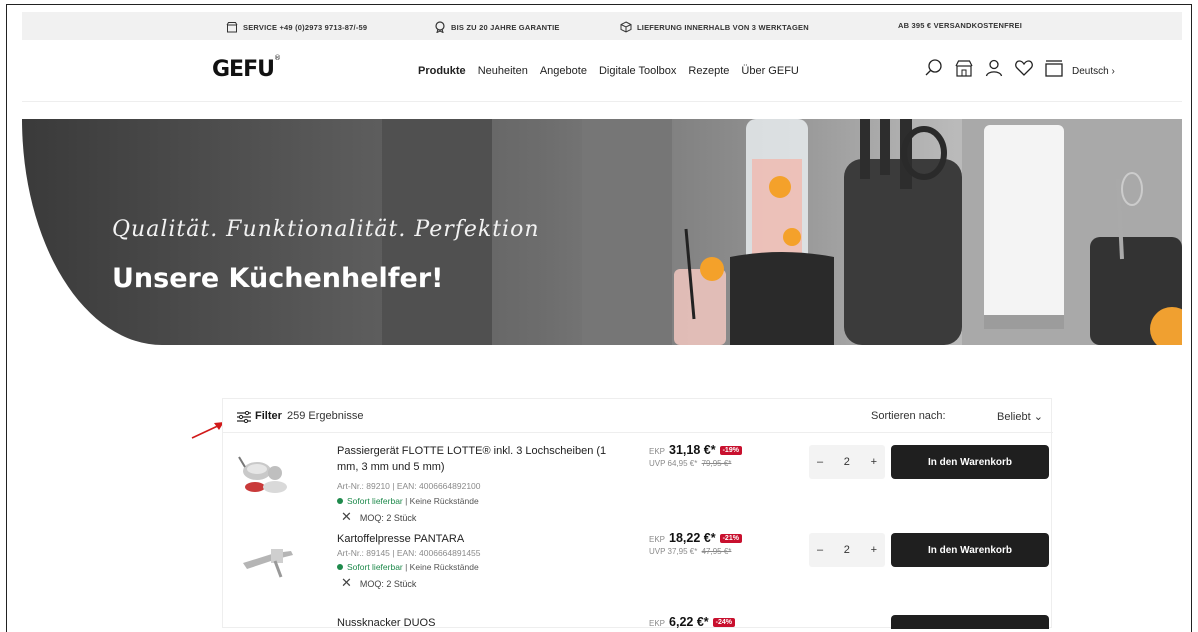 This screenshot has height=632, width=1198. I want to click on uvp-value: 37,95 €*, so click(682, 551).